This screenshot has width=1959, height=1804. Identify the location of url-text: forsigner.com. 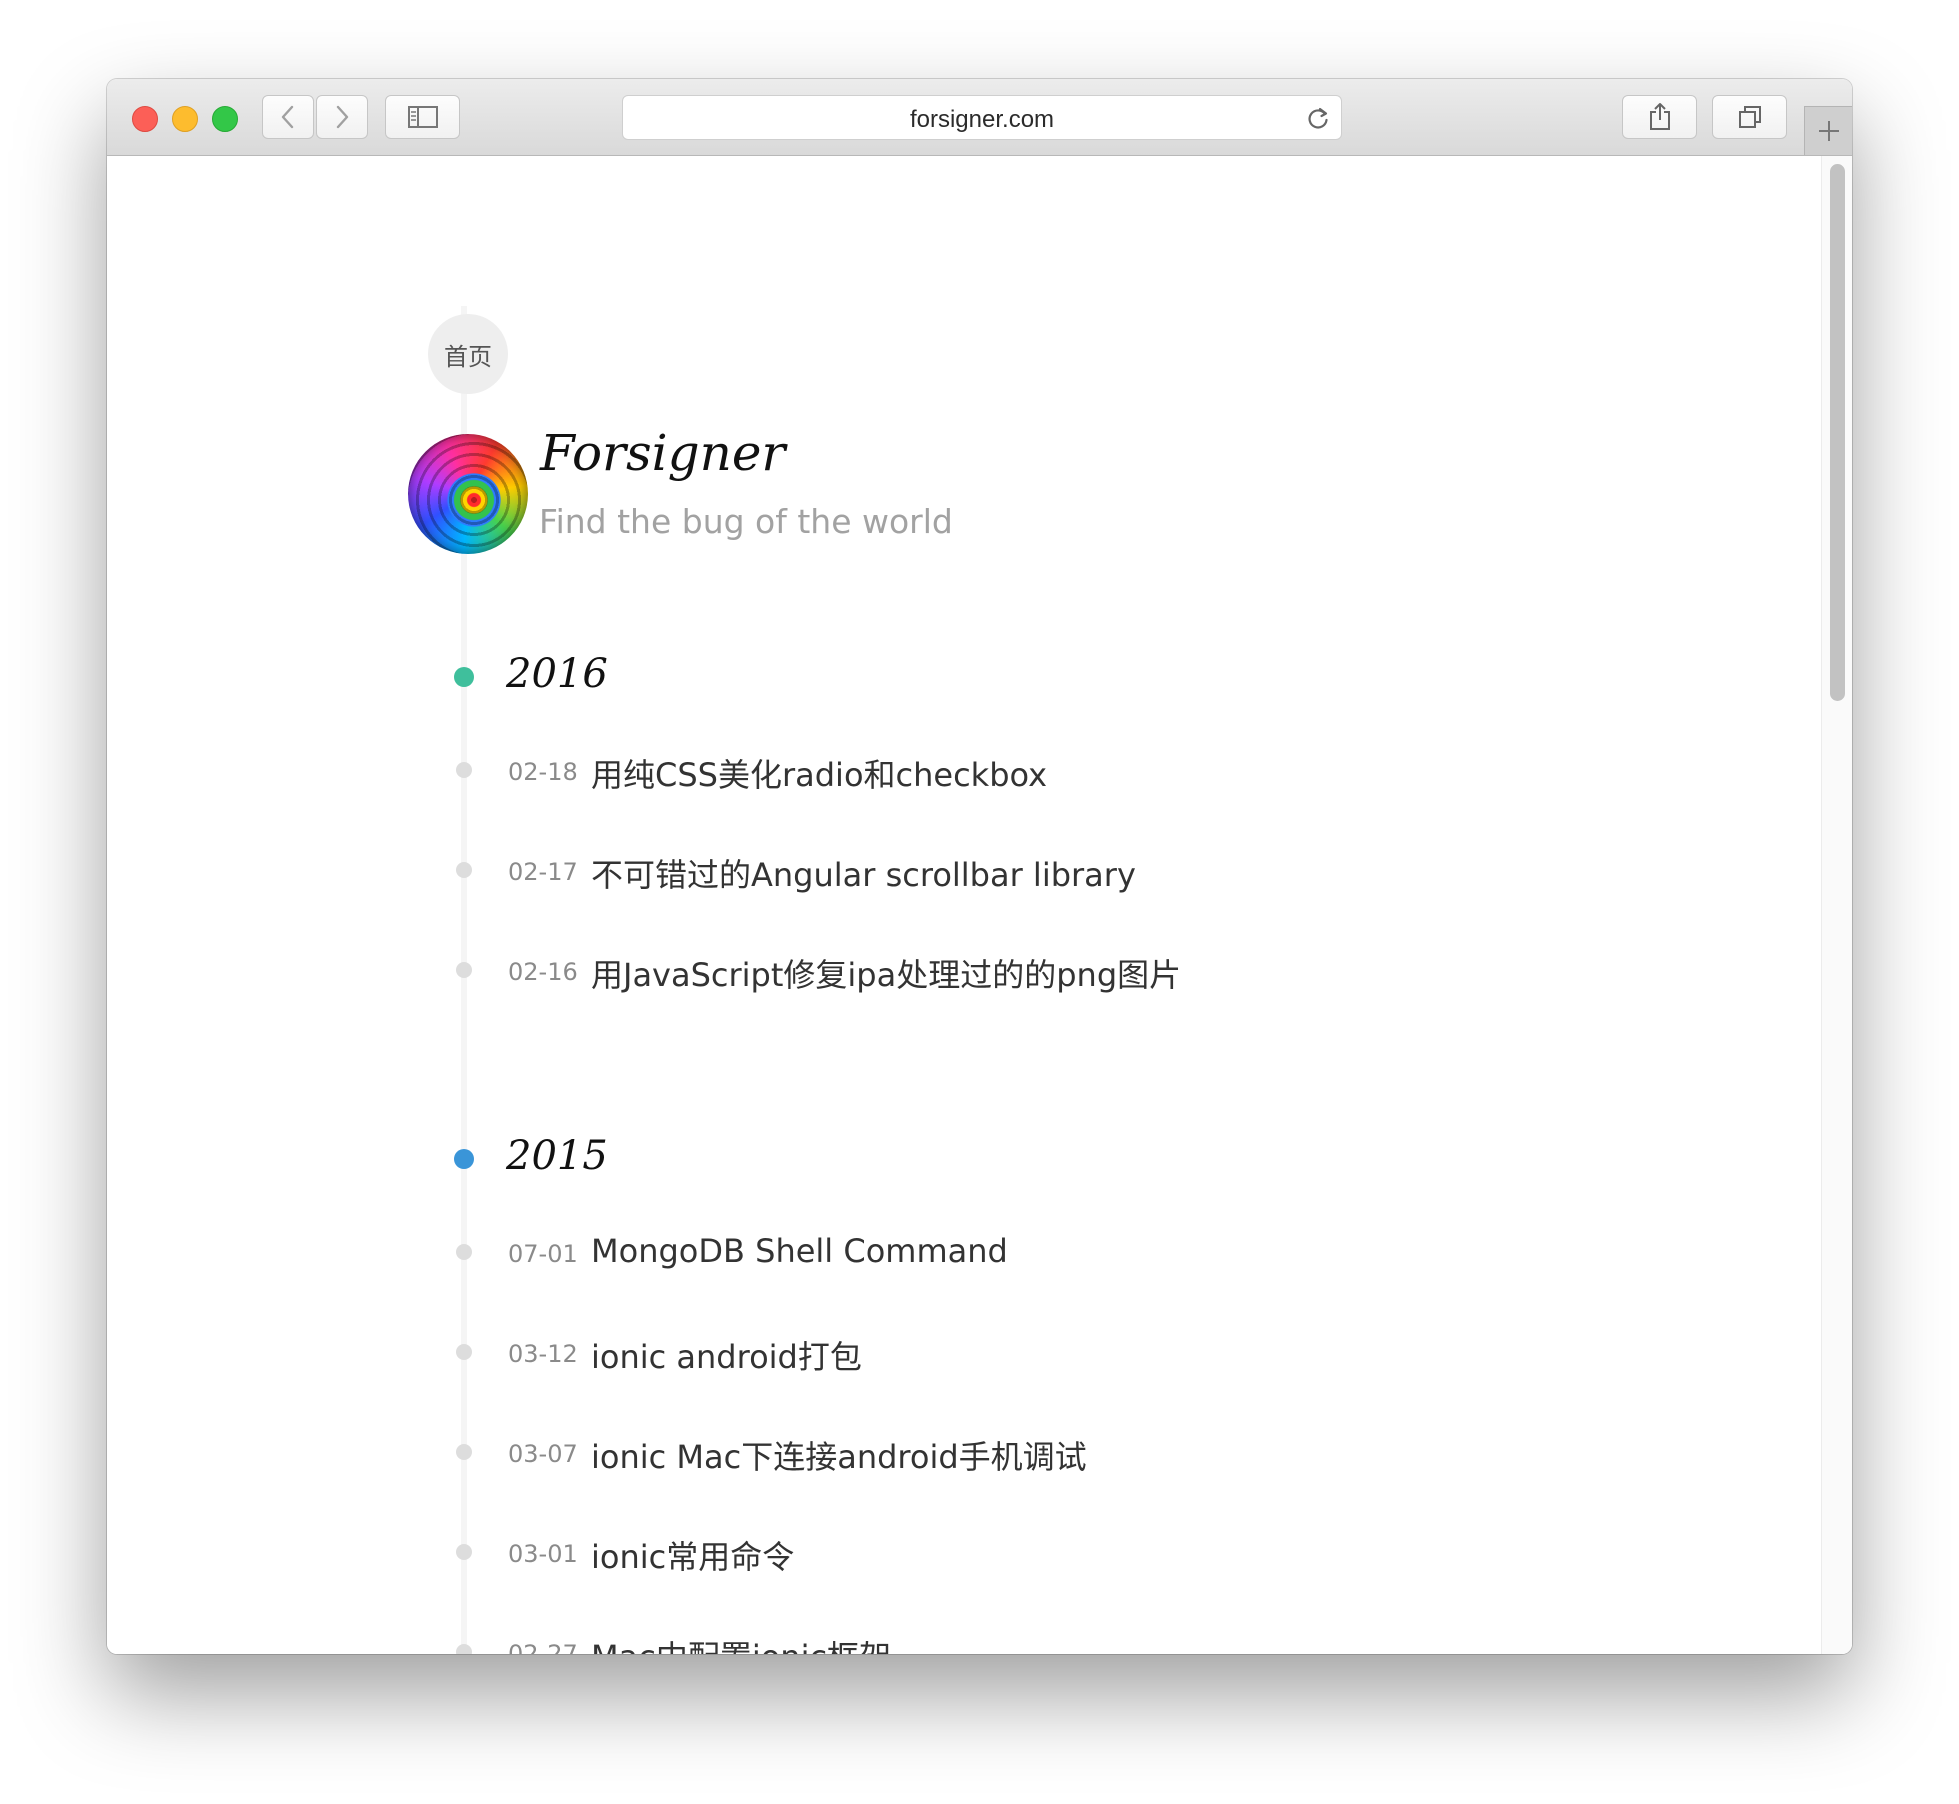
(982, 120).